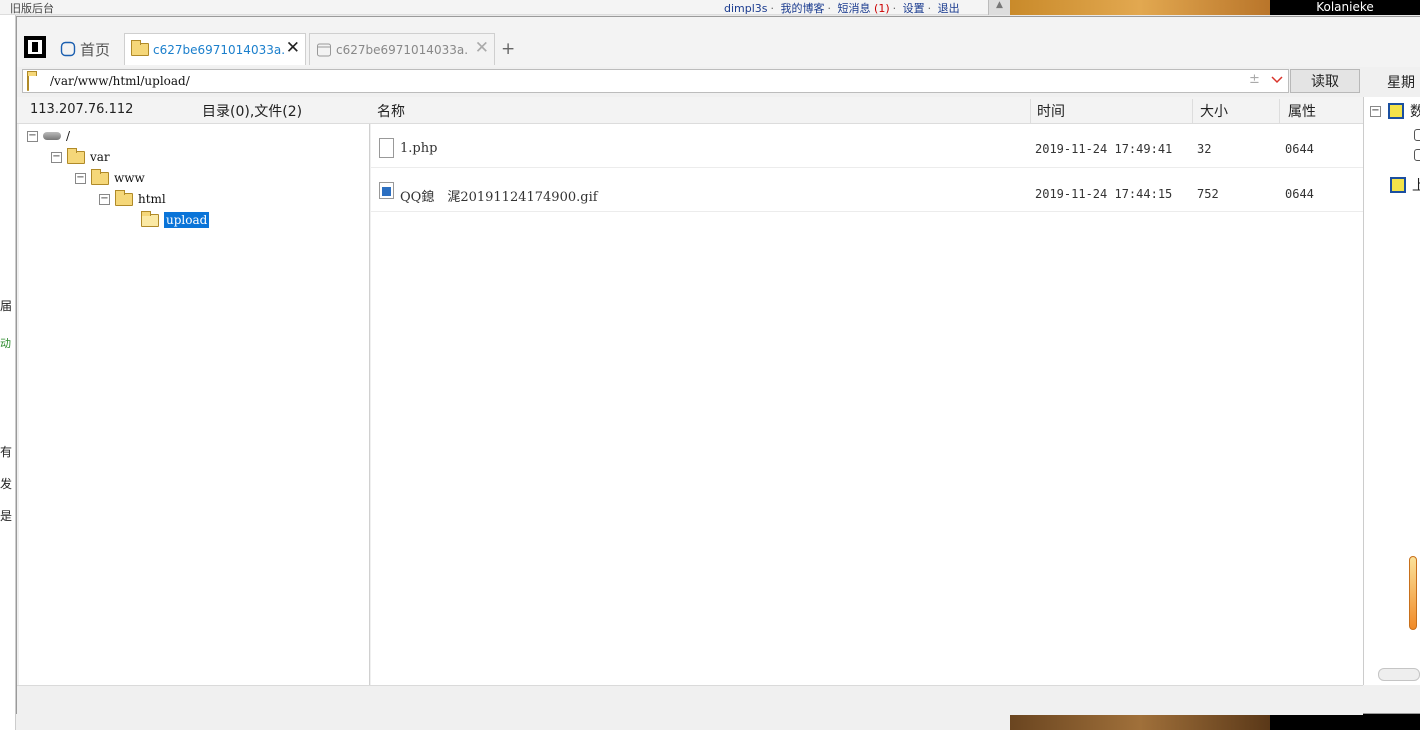 The height and width of the screenshot is (730, 1420). What do you see at coordinates (867, 146) in the screenshot?
I see `file-row: 1.php 2019-11-24 17:49:41 32 0644` at bounding box center [867, 146].